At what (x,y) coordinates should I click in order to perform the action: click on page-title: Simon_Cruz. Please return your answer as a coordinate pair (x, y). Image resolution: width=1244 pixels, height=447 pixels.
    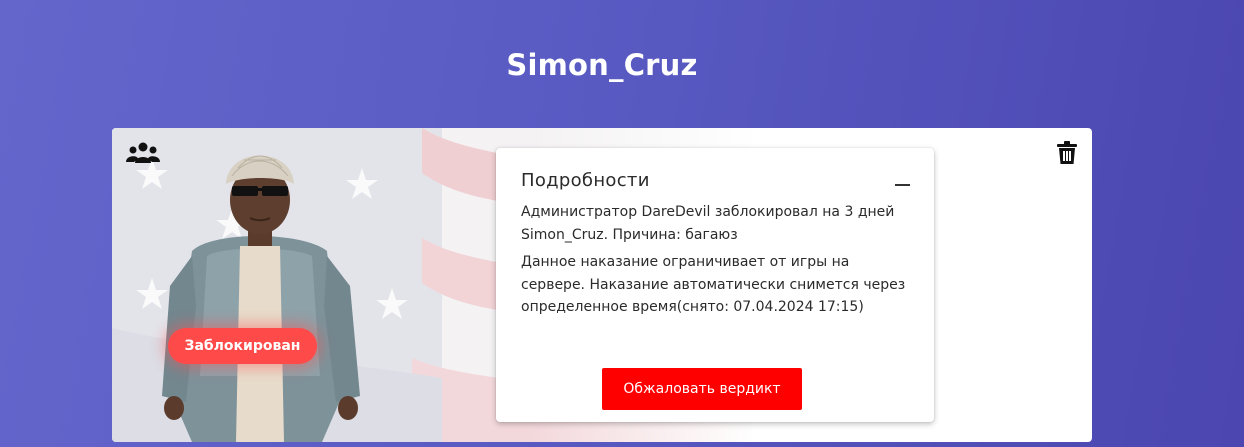
    Looking at the image, I should click on (602, 65).